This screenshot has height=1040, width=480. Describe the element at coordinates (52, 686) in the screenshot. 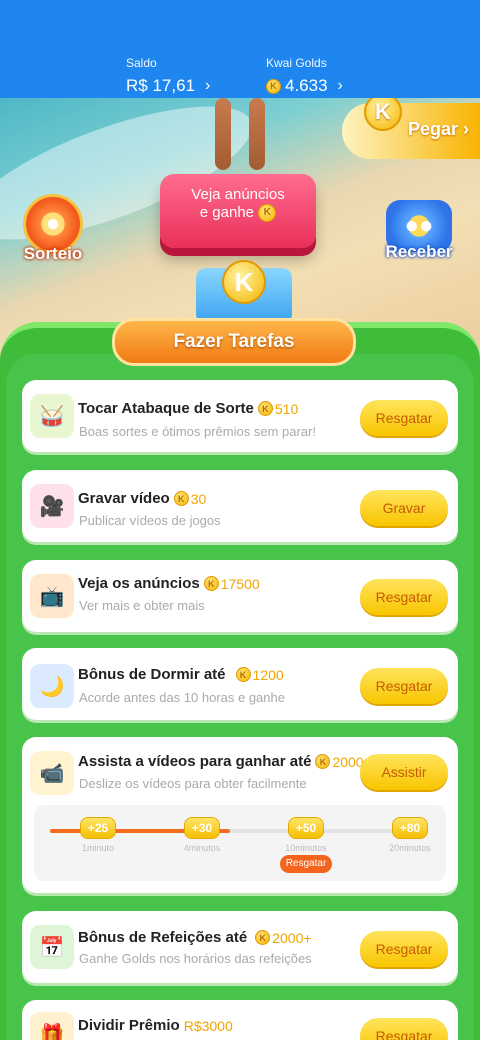

I see `sleep-icon: 🌙` at that location.